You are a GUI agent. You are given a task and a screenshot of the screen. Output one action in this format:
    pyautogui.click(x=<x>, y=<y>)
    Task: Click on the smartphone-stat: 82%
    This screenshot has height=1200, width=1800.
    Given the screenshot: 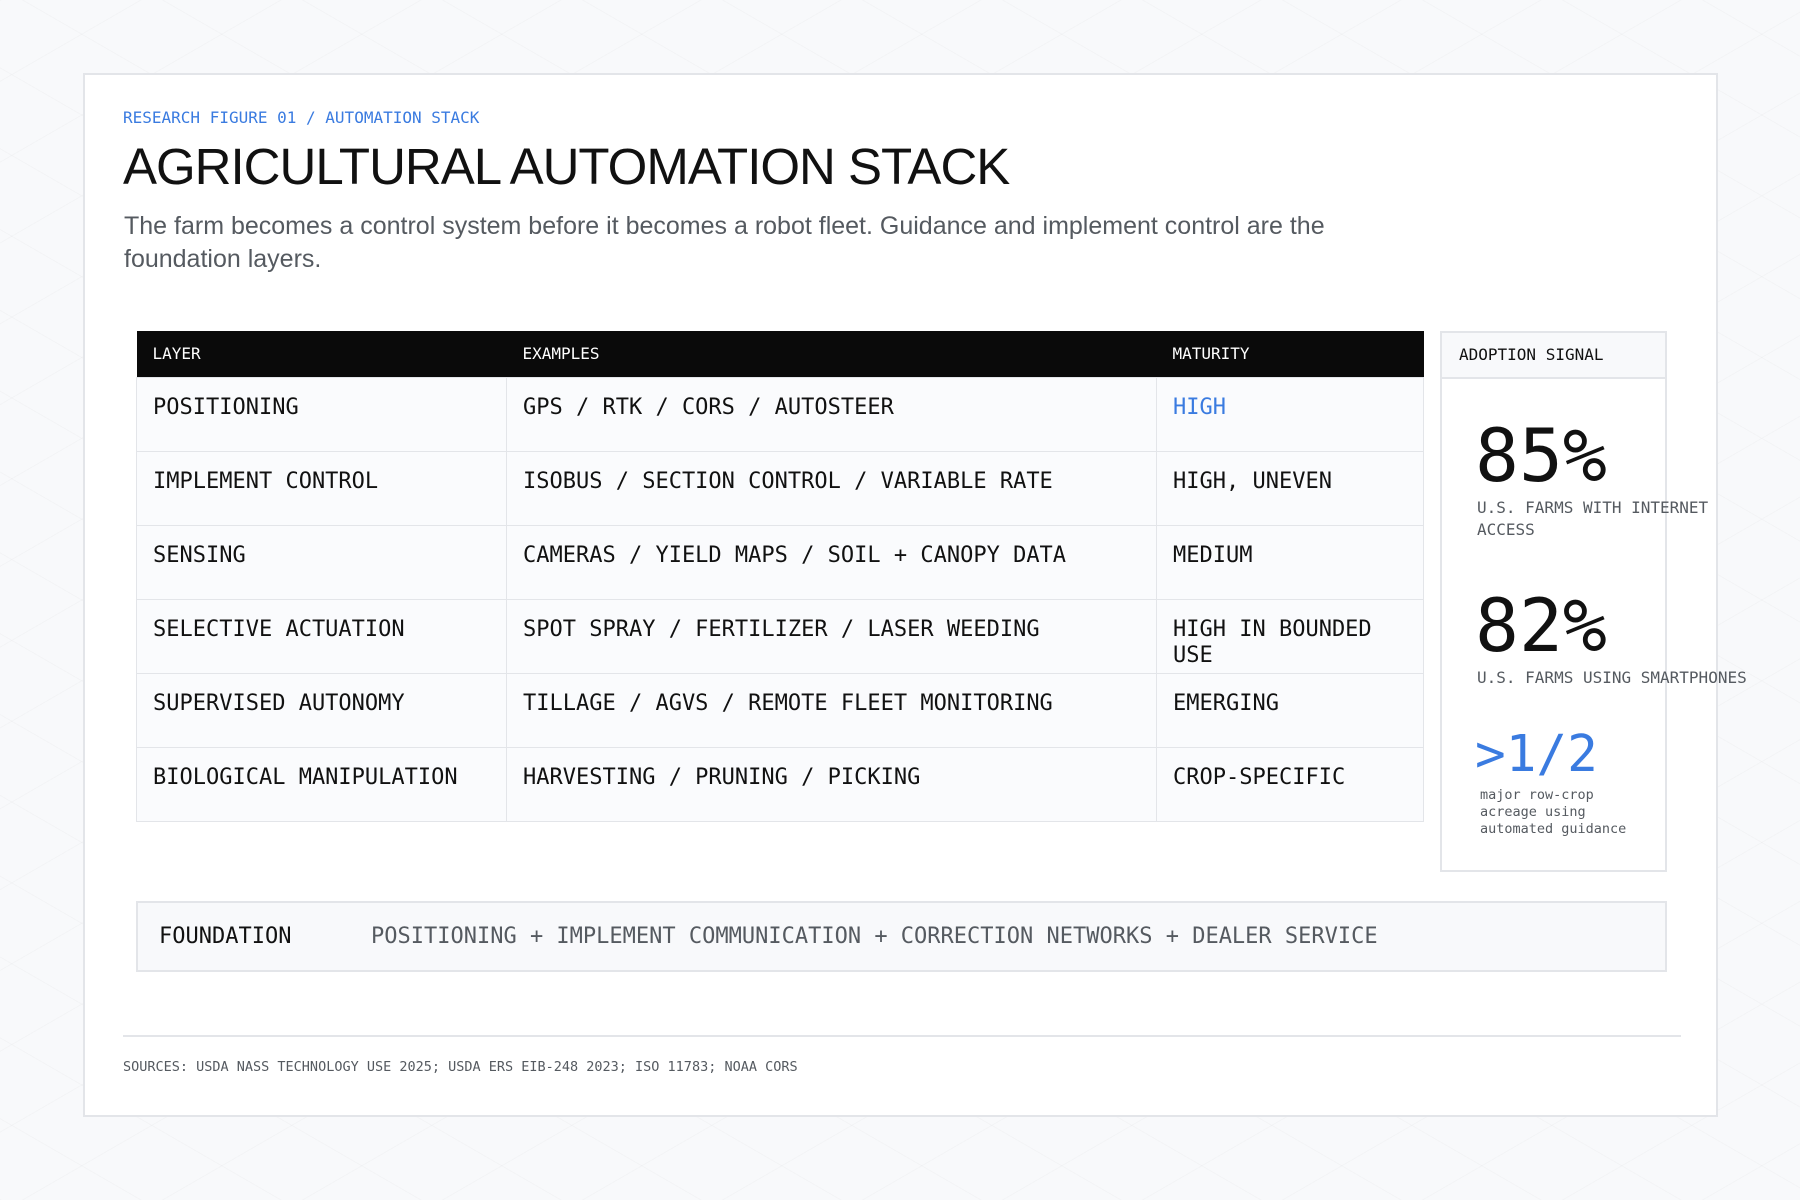 What is the action you would take?
    pyautogui.click(x=1541, y=626)
    